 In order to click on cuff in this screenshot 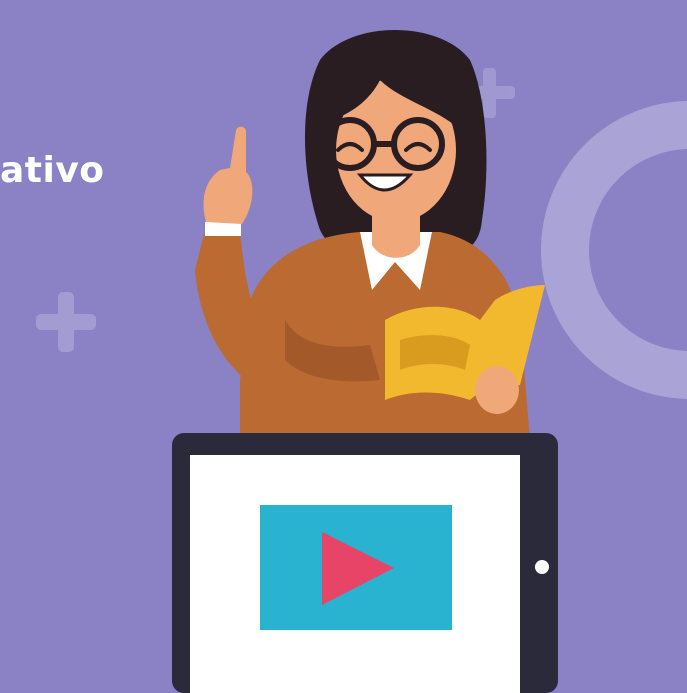, I will do `click(223, 229)`.